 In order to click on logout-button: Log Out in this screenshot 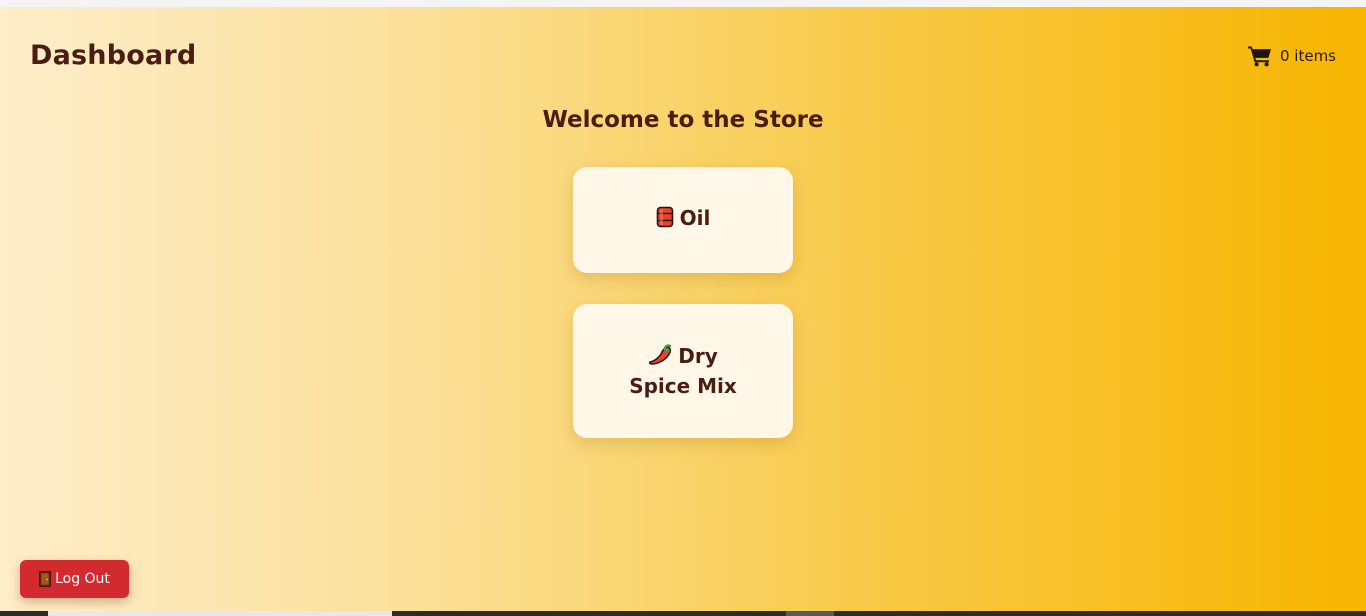, I will do `click(74, 579)`.